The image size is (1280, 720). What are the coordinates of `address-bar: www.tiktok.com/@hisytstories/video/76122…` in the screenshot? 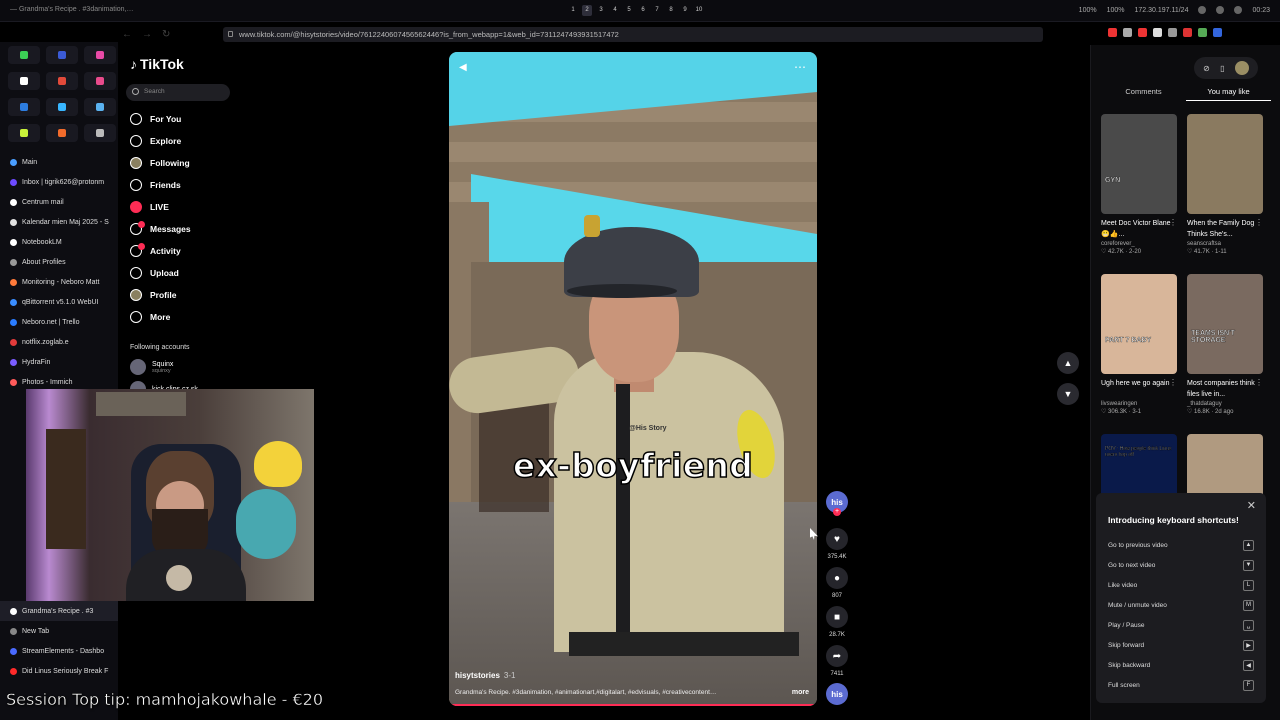 It's located at (633, 34).